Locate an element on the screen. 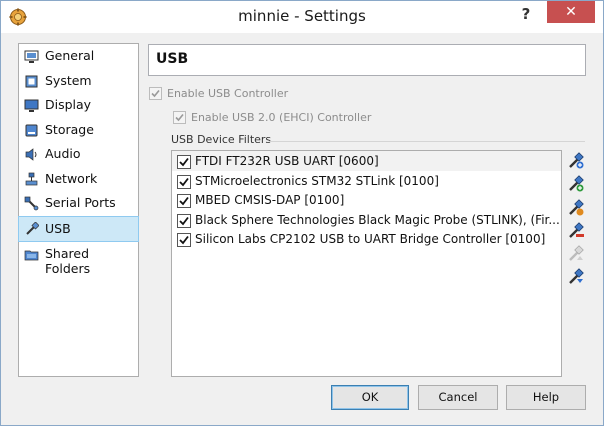 This screenshot has height=426, width=604. filter-row: MBED CMSIS-DAP [0100] is located at coordinates (366, 200).